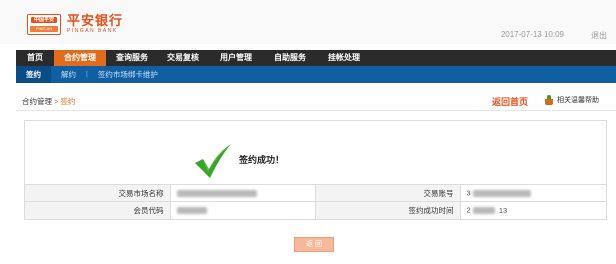 This screenshot has height=264, width=616. Describe the element at coordinates (238, 161) in the screenshot. I see `success-message: 签约成功！` at that location.